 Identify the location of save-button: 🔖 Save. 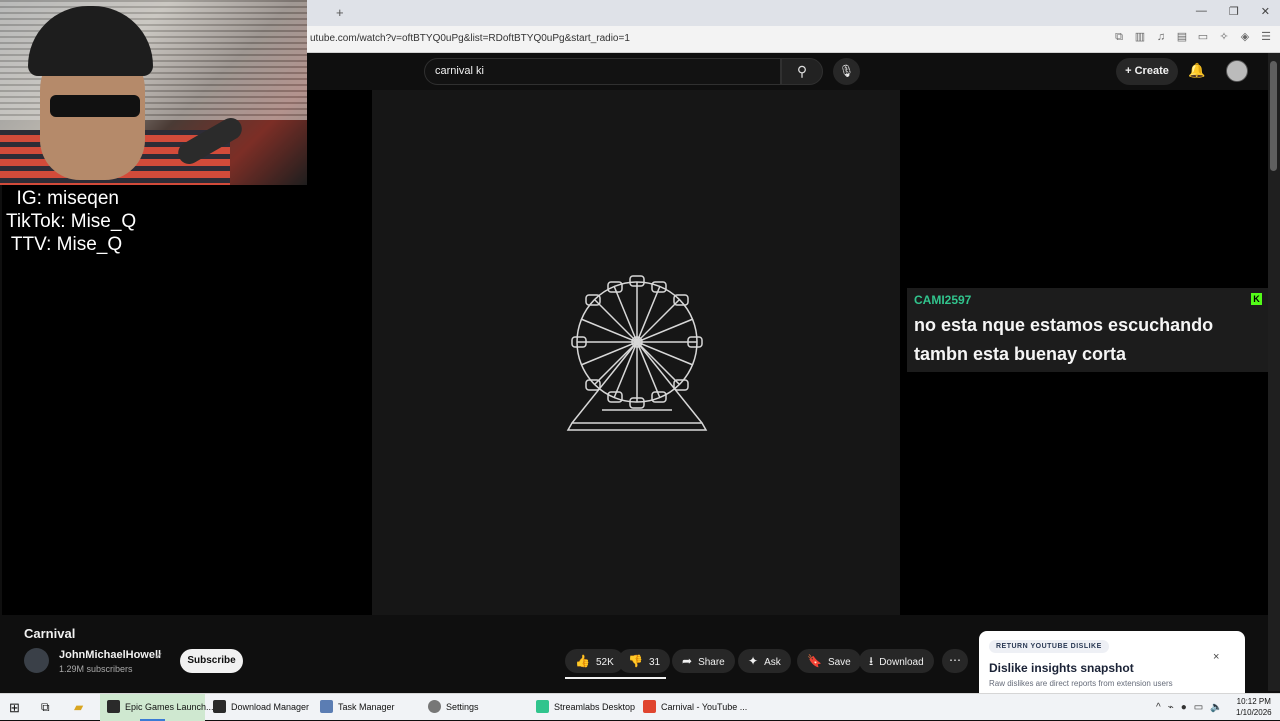
(829, 661).